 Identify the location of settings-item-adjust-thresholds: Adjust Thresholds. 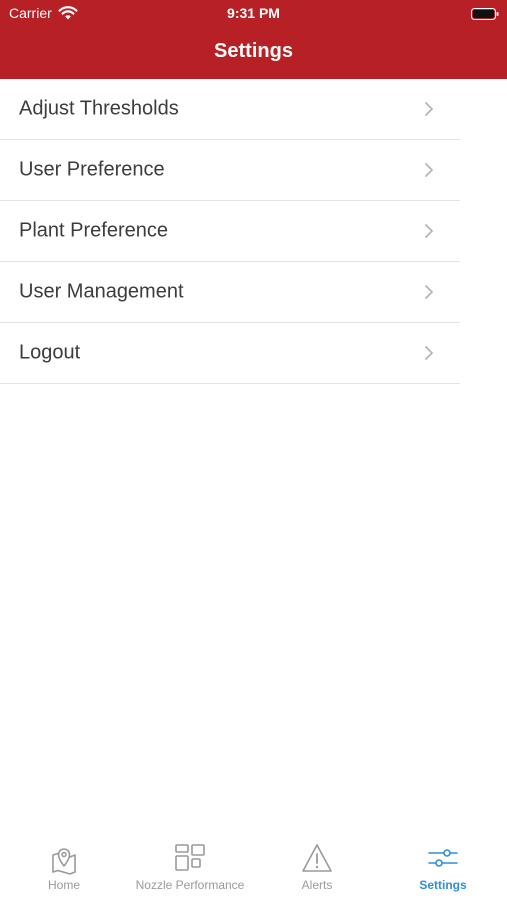
(230, 109).